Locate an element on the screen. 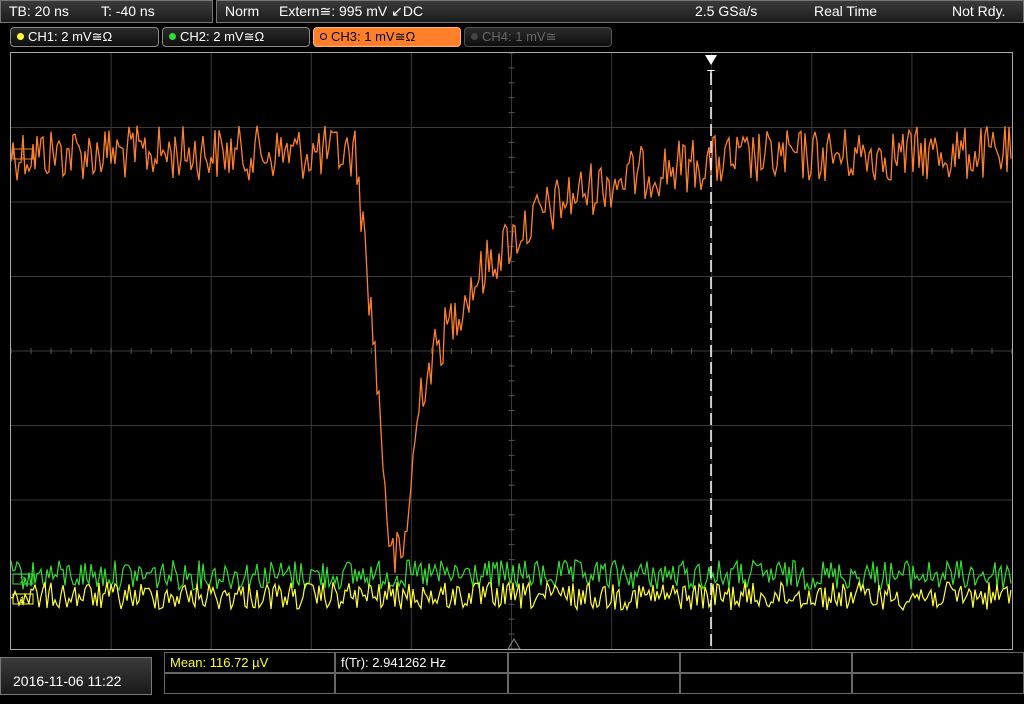 This screenshot has height=704, width=1024. channel-4-dot-icon is located at coordinates (474, 37).